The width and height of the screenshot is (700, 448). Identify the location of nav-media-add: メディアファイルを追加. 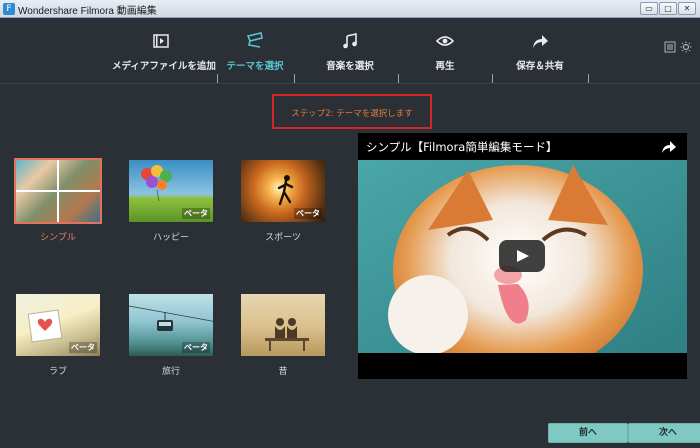
(164, 51).